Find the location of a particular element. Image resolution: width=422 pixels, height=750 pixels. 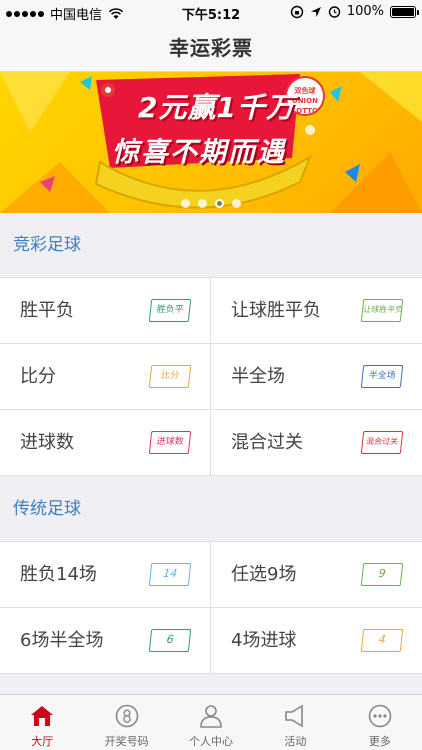

ticket-icon: 胜负平 is located at coordinates (170, 310).